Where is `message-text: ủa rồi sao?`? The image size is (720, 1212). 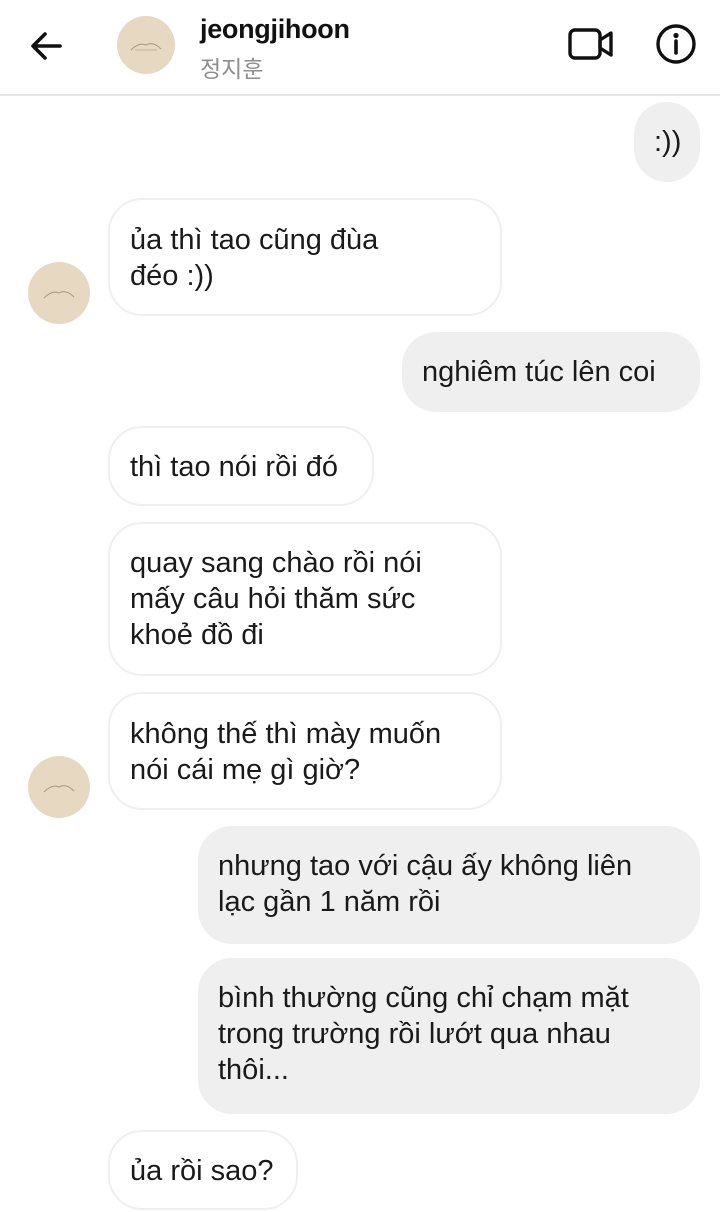 message-text: ủa rồi sao? is located at coordinates (202, 1171).